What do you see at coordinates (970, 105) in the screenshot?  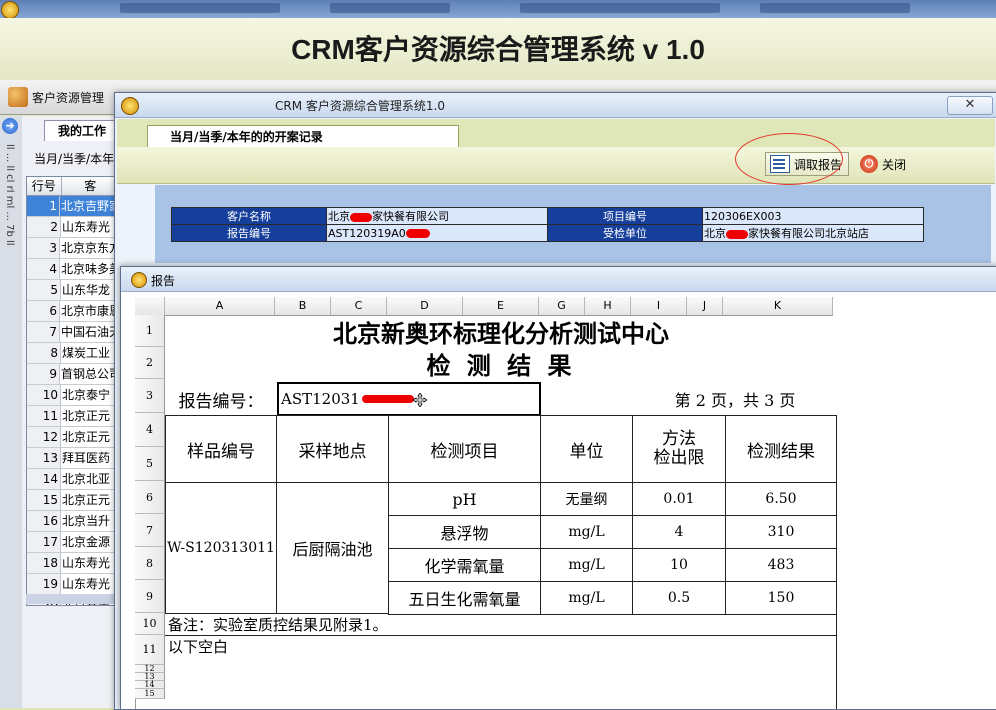 I see `close-icon: ✕` at bounding box center [970, 105].